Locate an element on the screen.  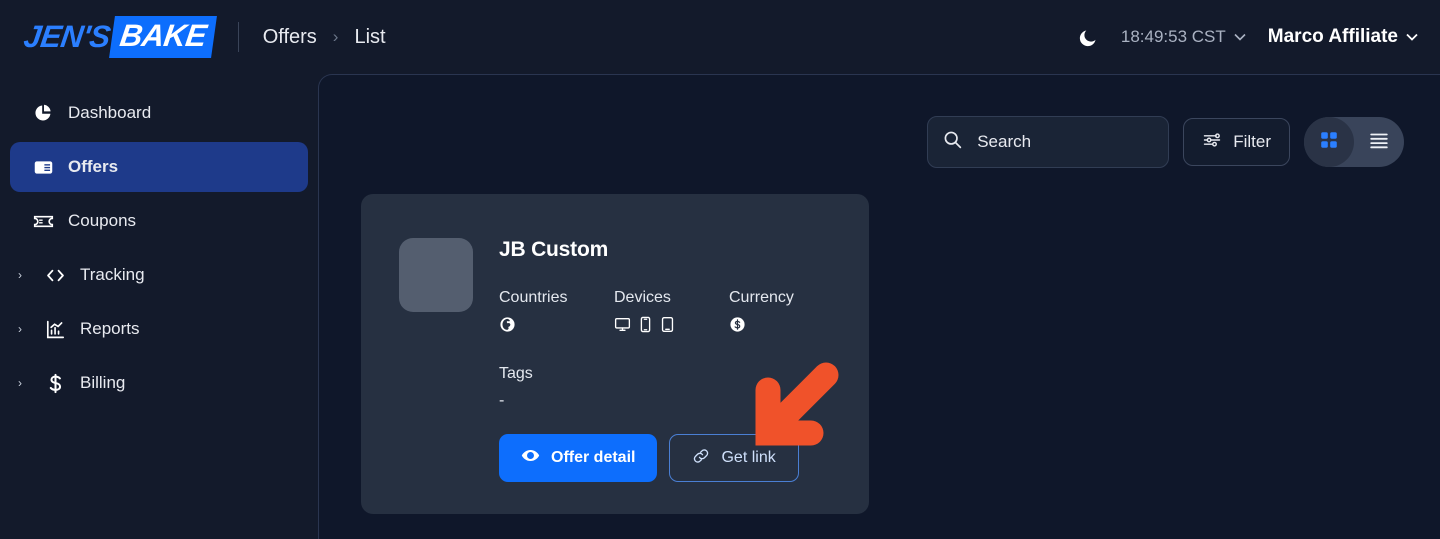
ticket-icon is located at coordinates (43, 221).